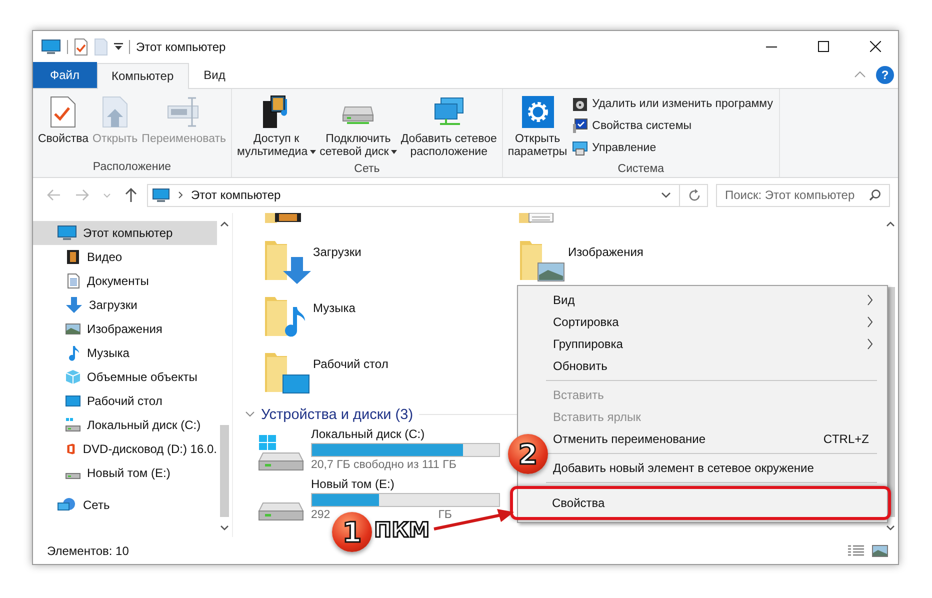 The width and height of the screenshot is (932, 598). What do you see at coordinates (125, 352) in the screenshot?
I see `sidebar-item: Музыка` at bounding box center [125, 352].